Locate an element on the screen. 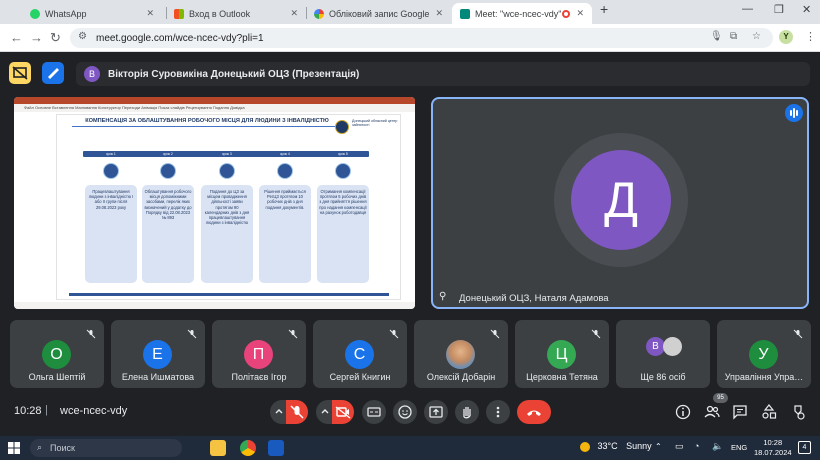 This screenshot has height=460, width=820. tab-meet: Meet: "wce-ncec-vdy" ✕ is located at coordinates (522, 13).